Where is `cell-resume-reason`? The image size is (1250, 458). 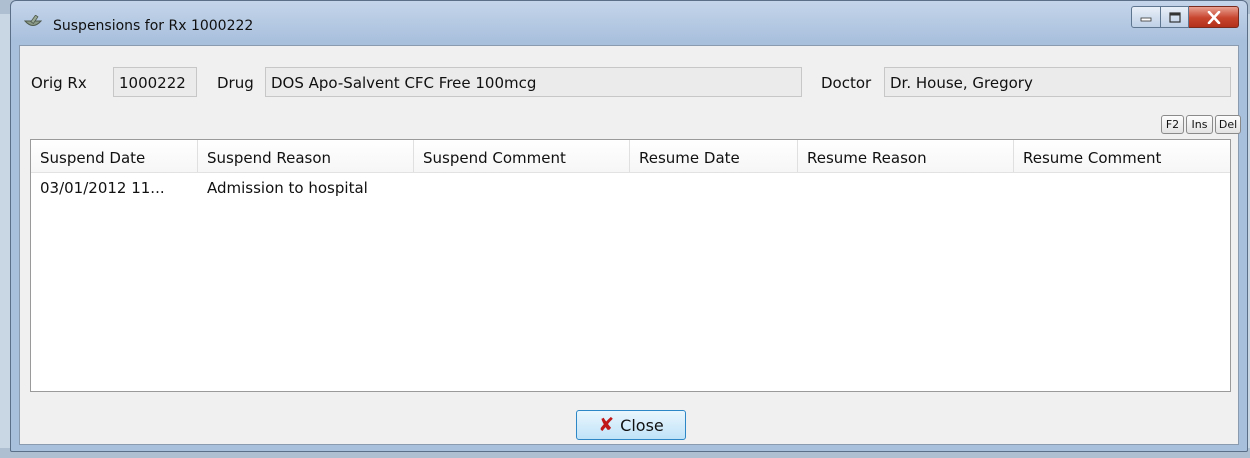 cell-resume-reason is located at coordinates (906, 187).